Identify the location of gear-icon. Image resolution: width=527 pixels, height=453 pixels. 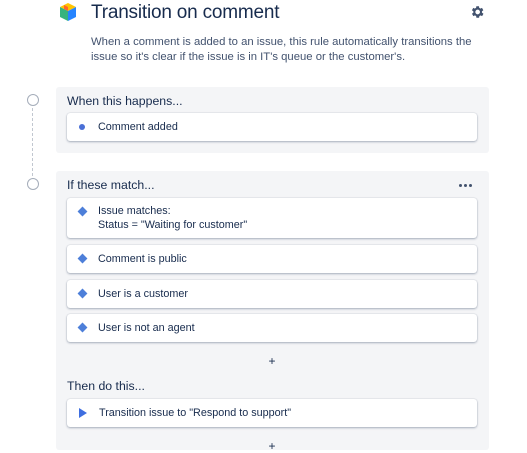
(477, 12).